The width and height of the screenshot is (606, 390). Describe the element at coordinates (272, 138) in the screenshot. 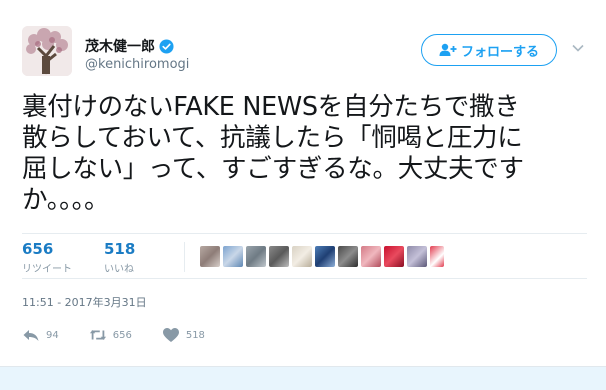

I see `tweet-text-line: 散らしておいて、抗議したら「恫喝と圧力に` at that location.